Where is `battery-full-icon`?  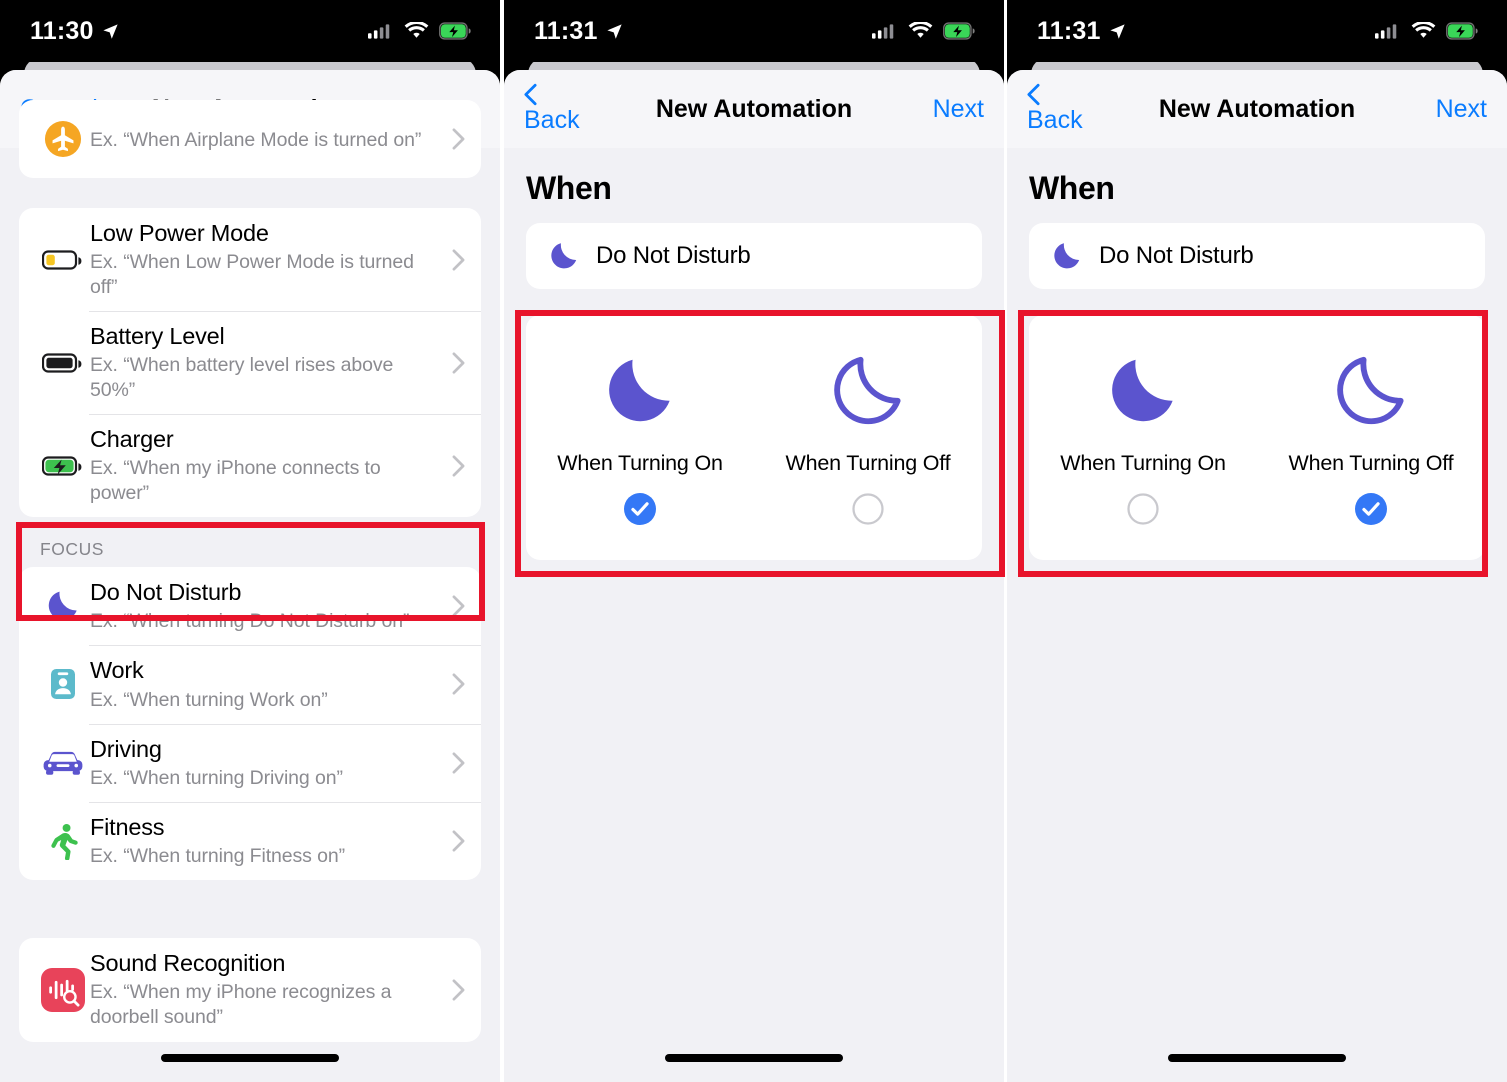
battery-full-icon is located at coordinates (63, 363).